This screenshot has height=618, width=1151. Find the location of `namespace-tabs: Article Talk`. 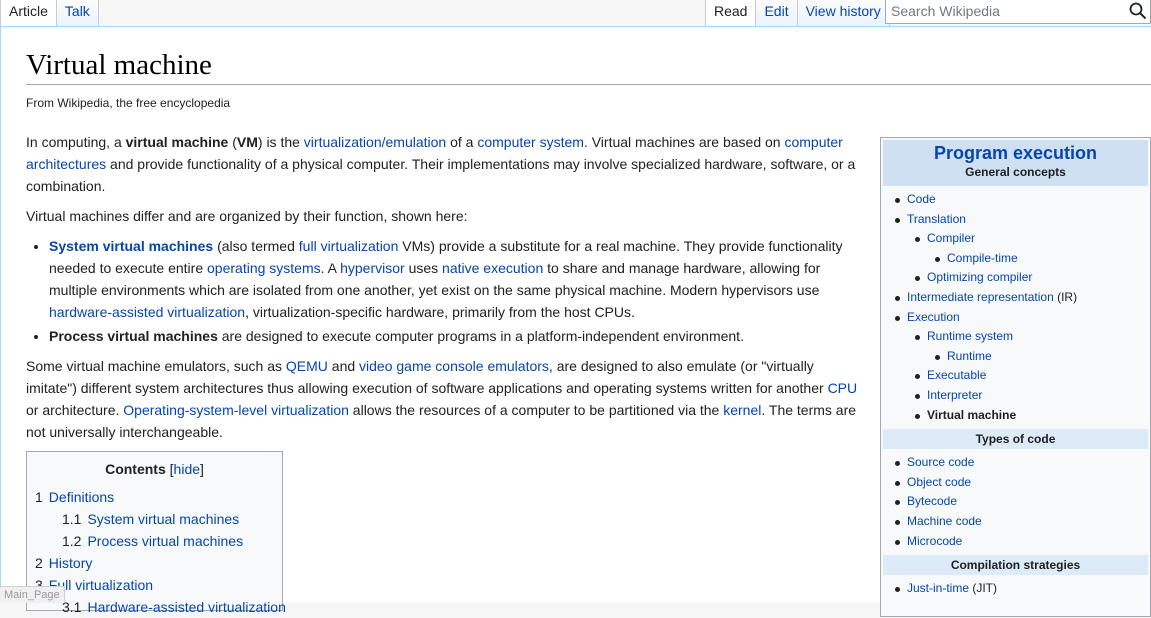

namespace-tabs: Article Talk is located at coordinates (49, 13).